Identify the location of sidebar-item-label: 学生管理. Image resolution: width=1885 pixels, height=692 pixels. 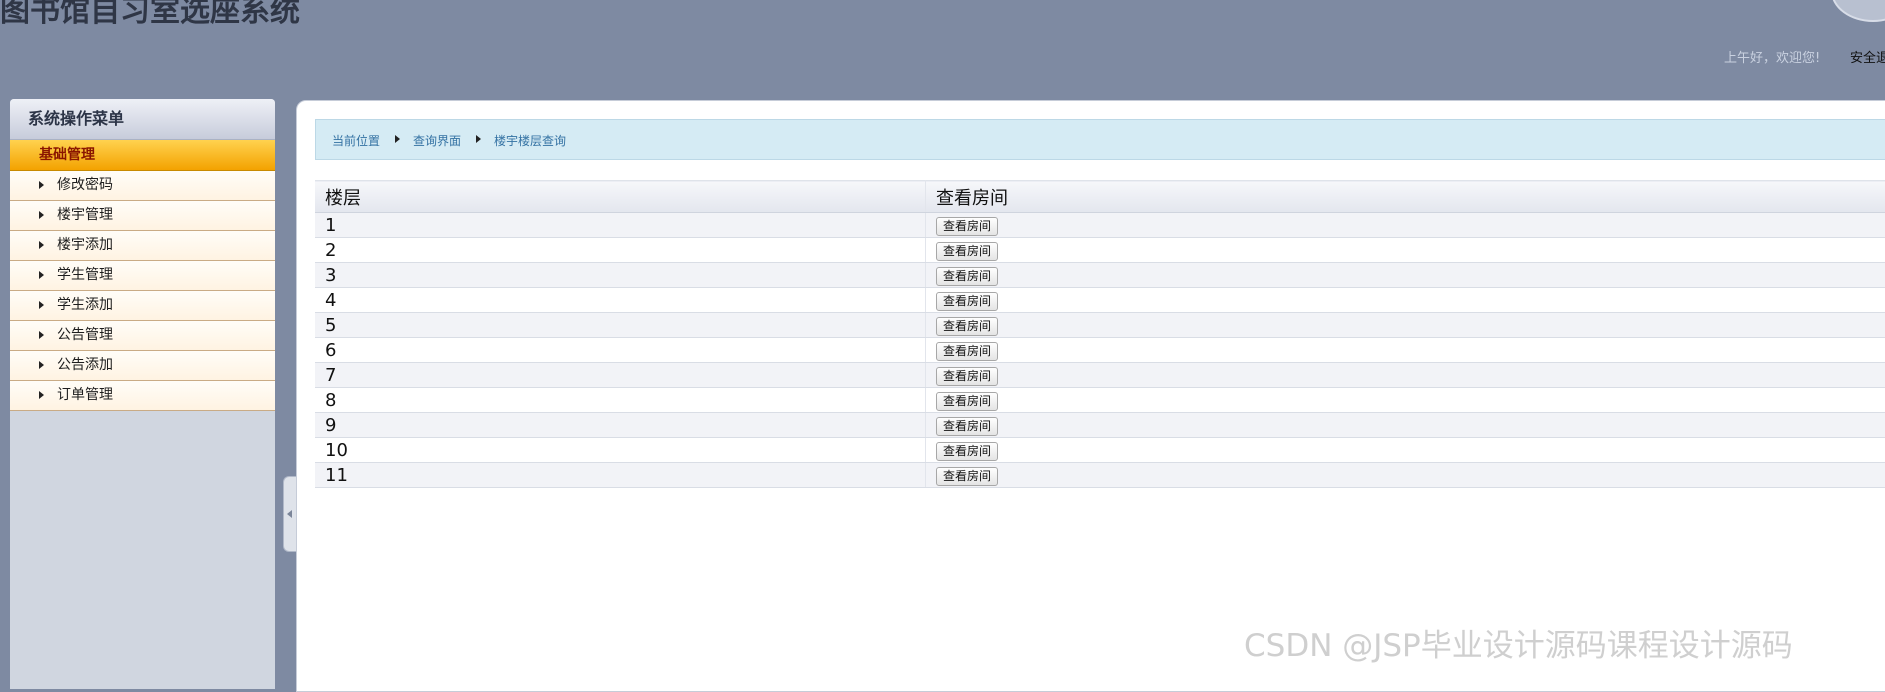
(85, 275).